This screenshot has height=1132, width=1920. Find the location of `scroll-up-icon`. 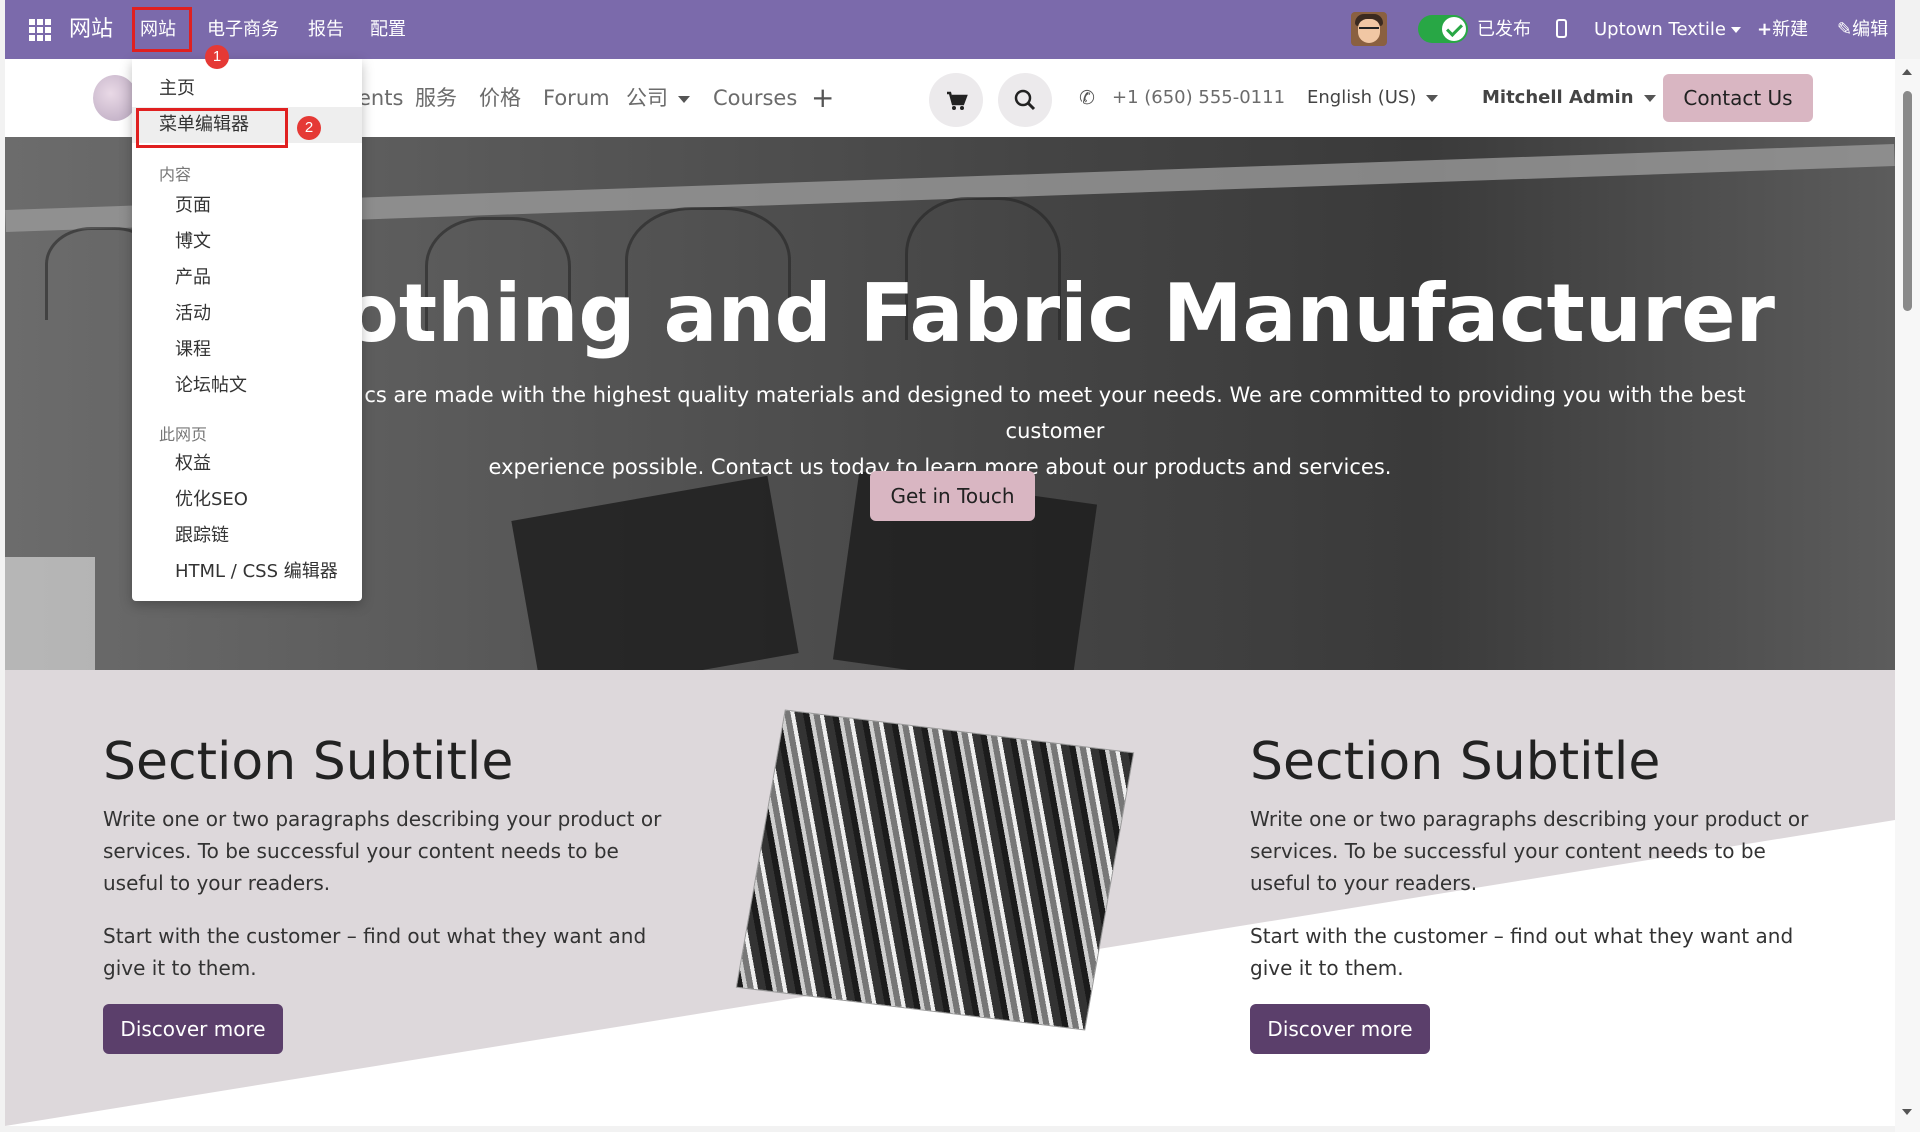

scroll-up-icon is located at coordinates (1907, 72).